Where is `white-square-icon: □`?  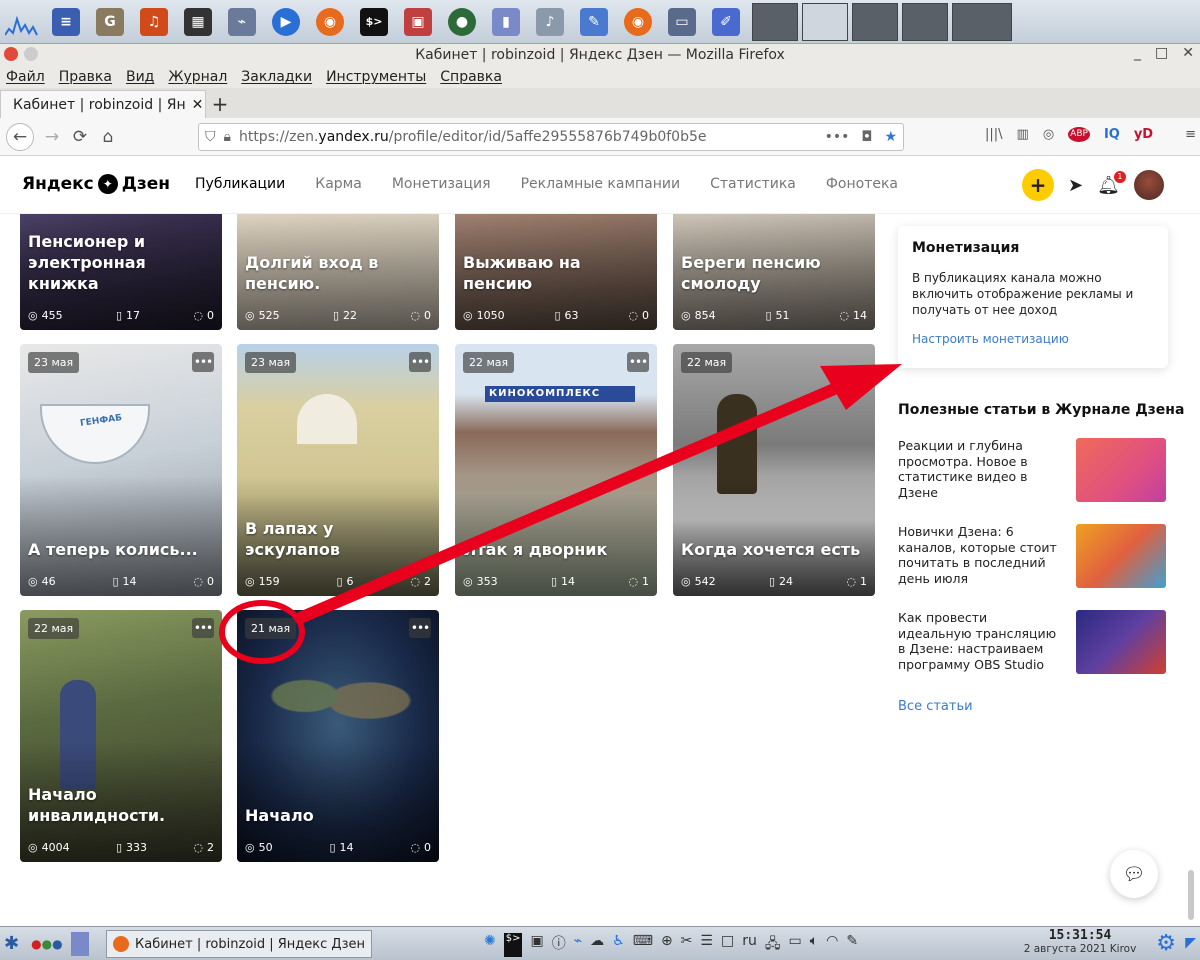 white-square-icon: □ is located at coordinates (727, 945).